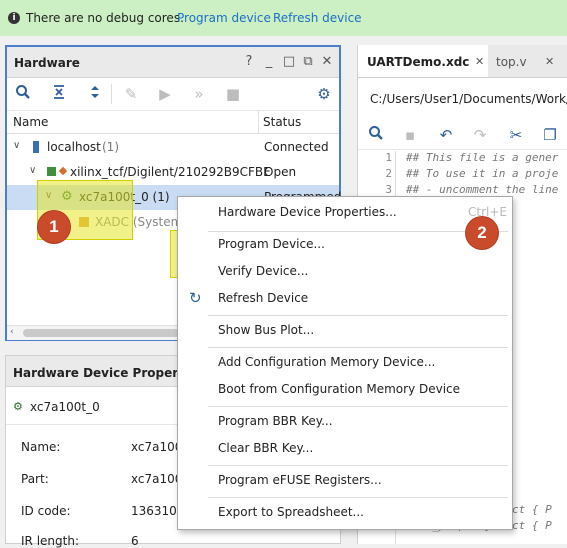 The height and width of the screenshot is (548, 567). What do you see at coordinates (516, 135) in the screenshot?
I see `cut-icon: ✂` at bounding box center [516, 135].